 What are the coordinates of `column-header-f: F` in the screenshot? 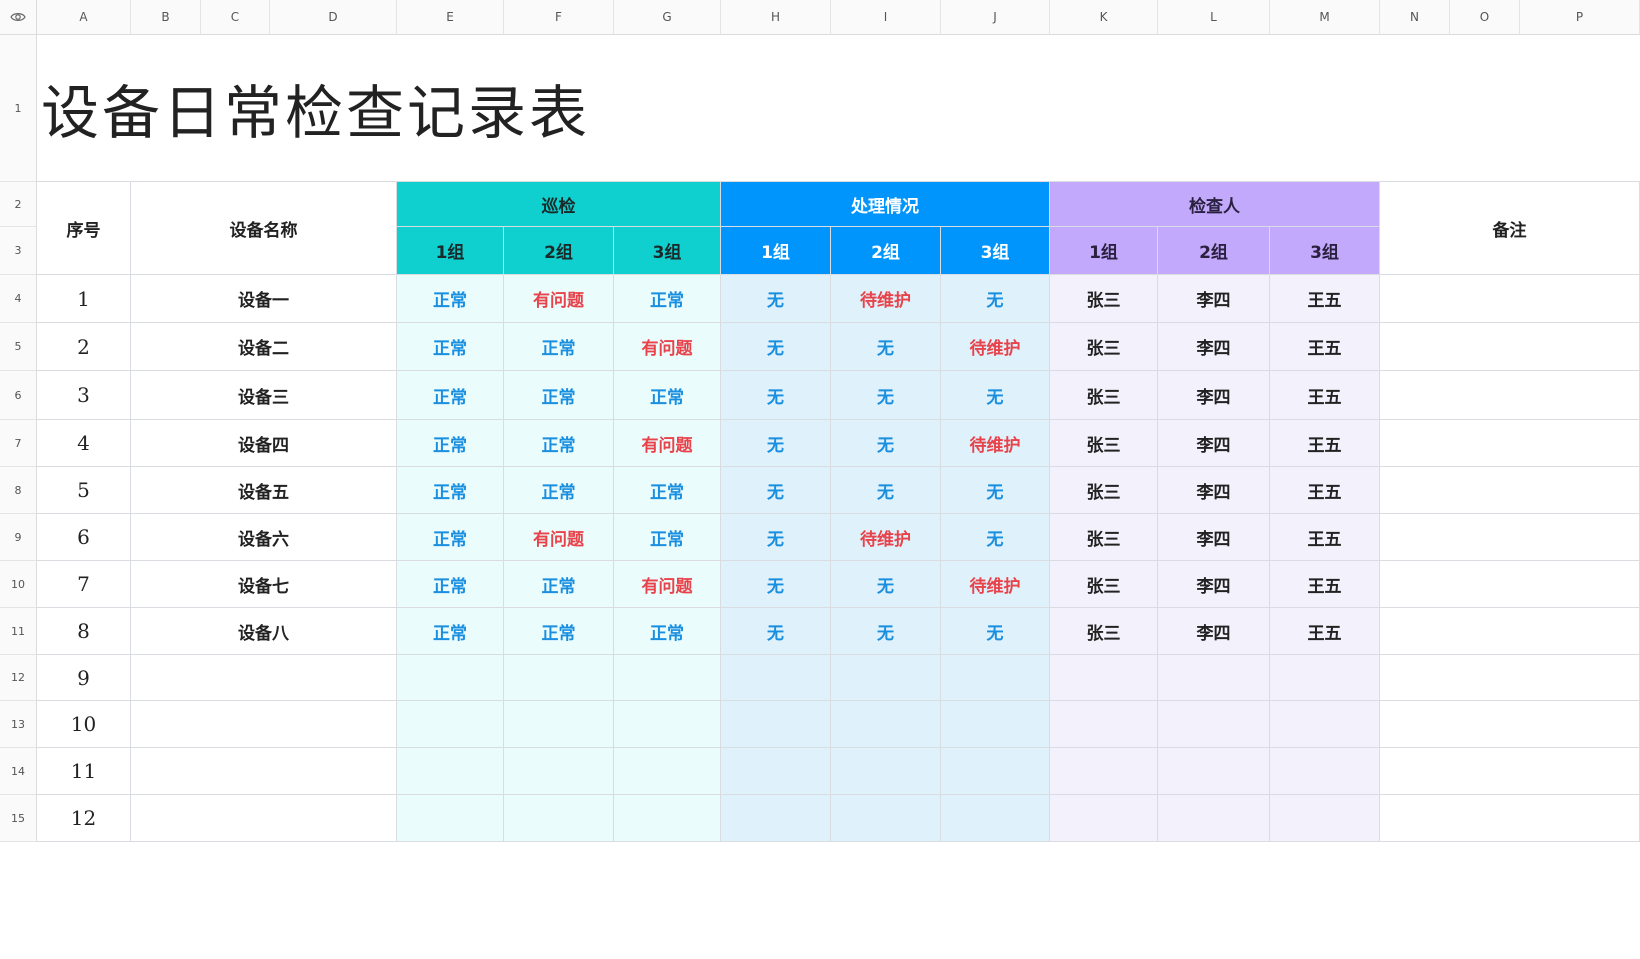 It's located at (559, 17).